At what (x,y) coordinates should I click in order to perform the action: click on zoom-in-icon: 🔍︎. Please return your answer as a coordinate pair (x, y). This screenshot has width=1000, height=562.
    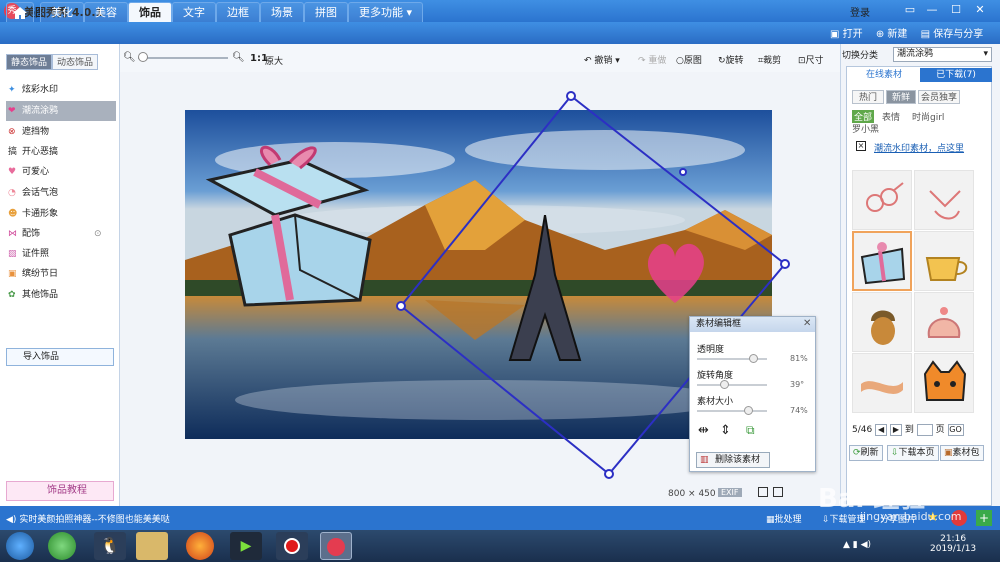
    Looking at the image, I should click on (238, 57).